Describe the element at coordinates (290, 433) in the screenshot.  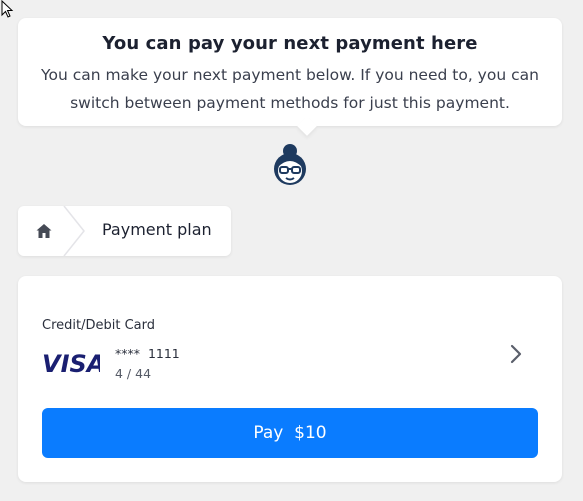
I see `pay-button: Pay $10` at that location.